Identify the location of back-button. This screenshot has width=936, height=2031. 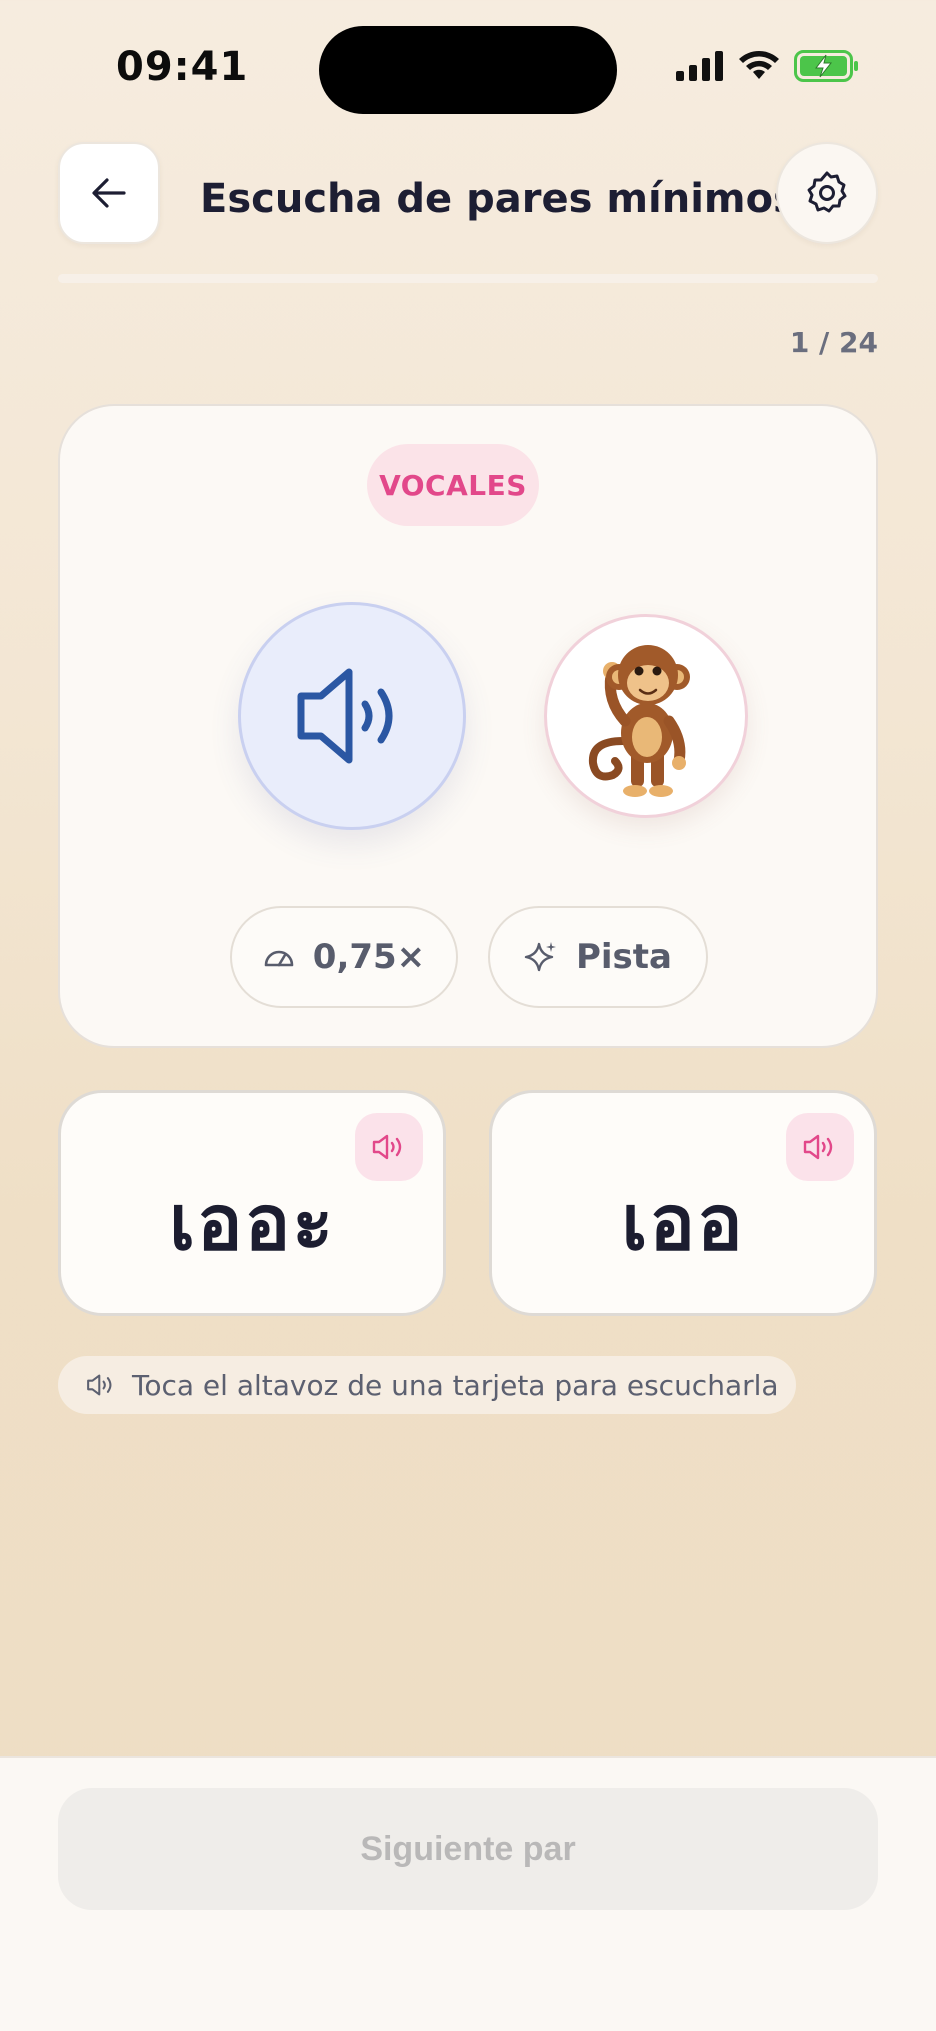
(109, 193).